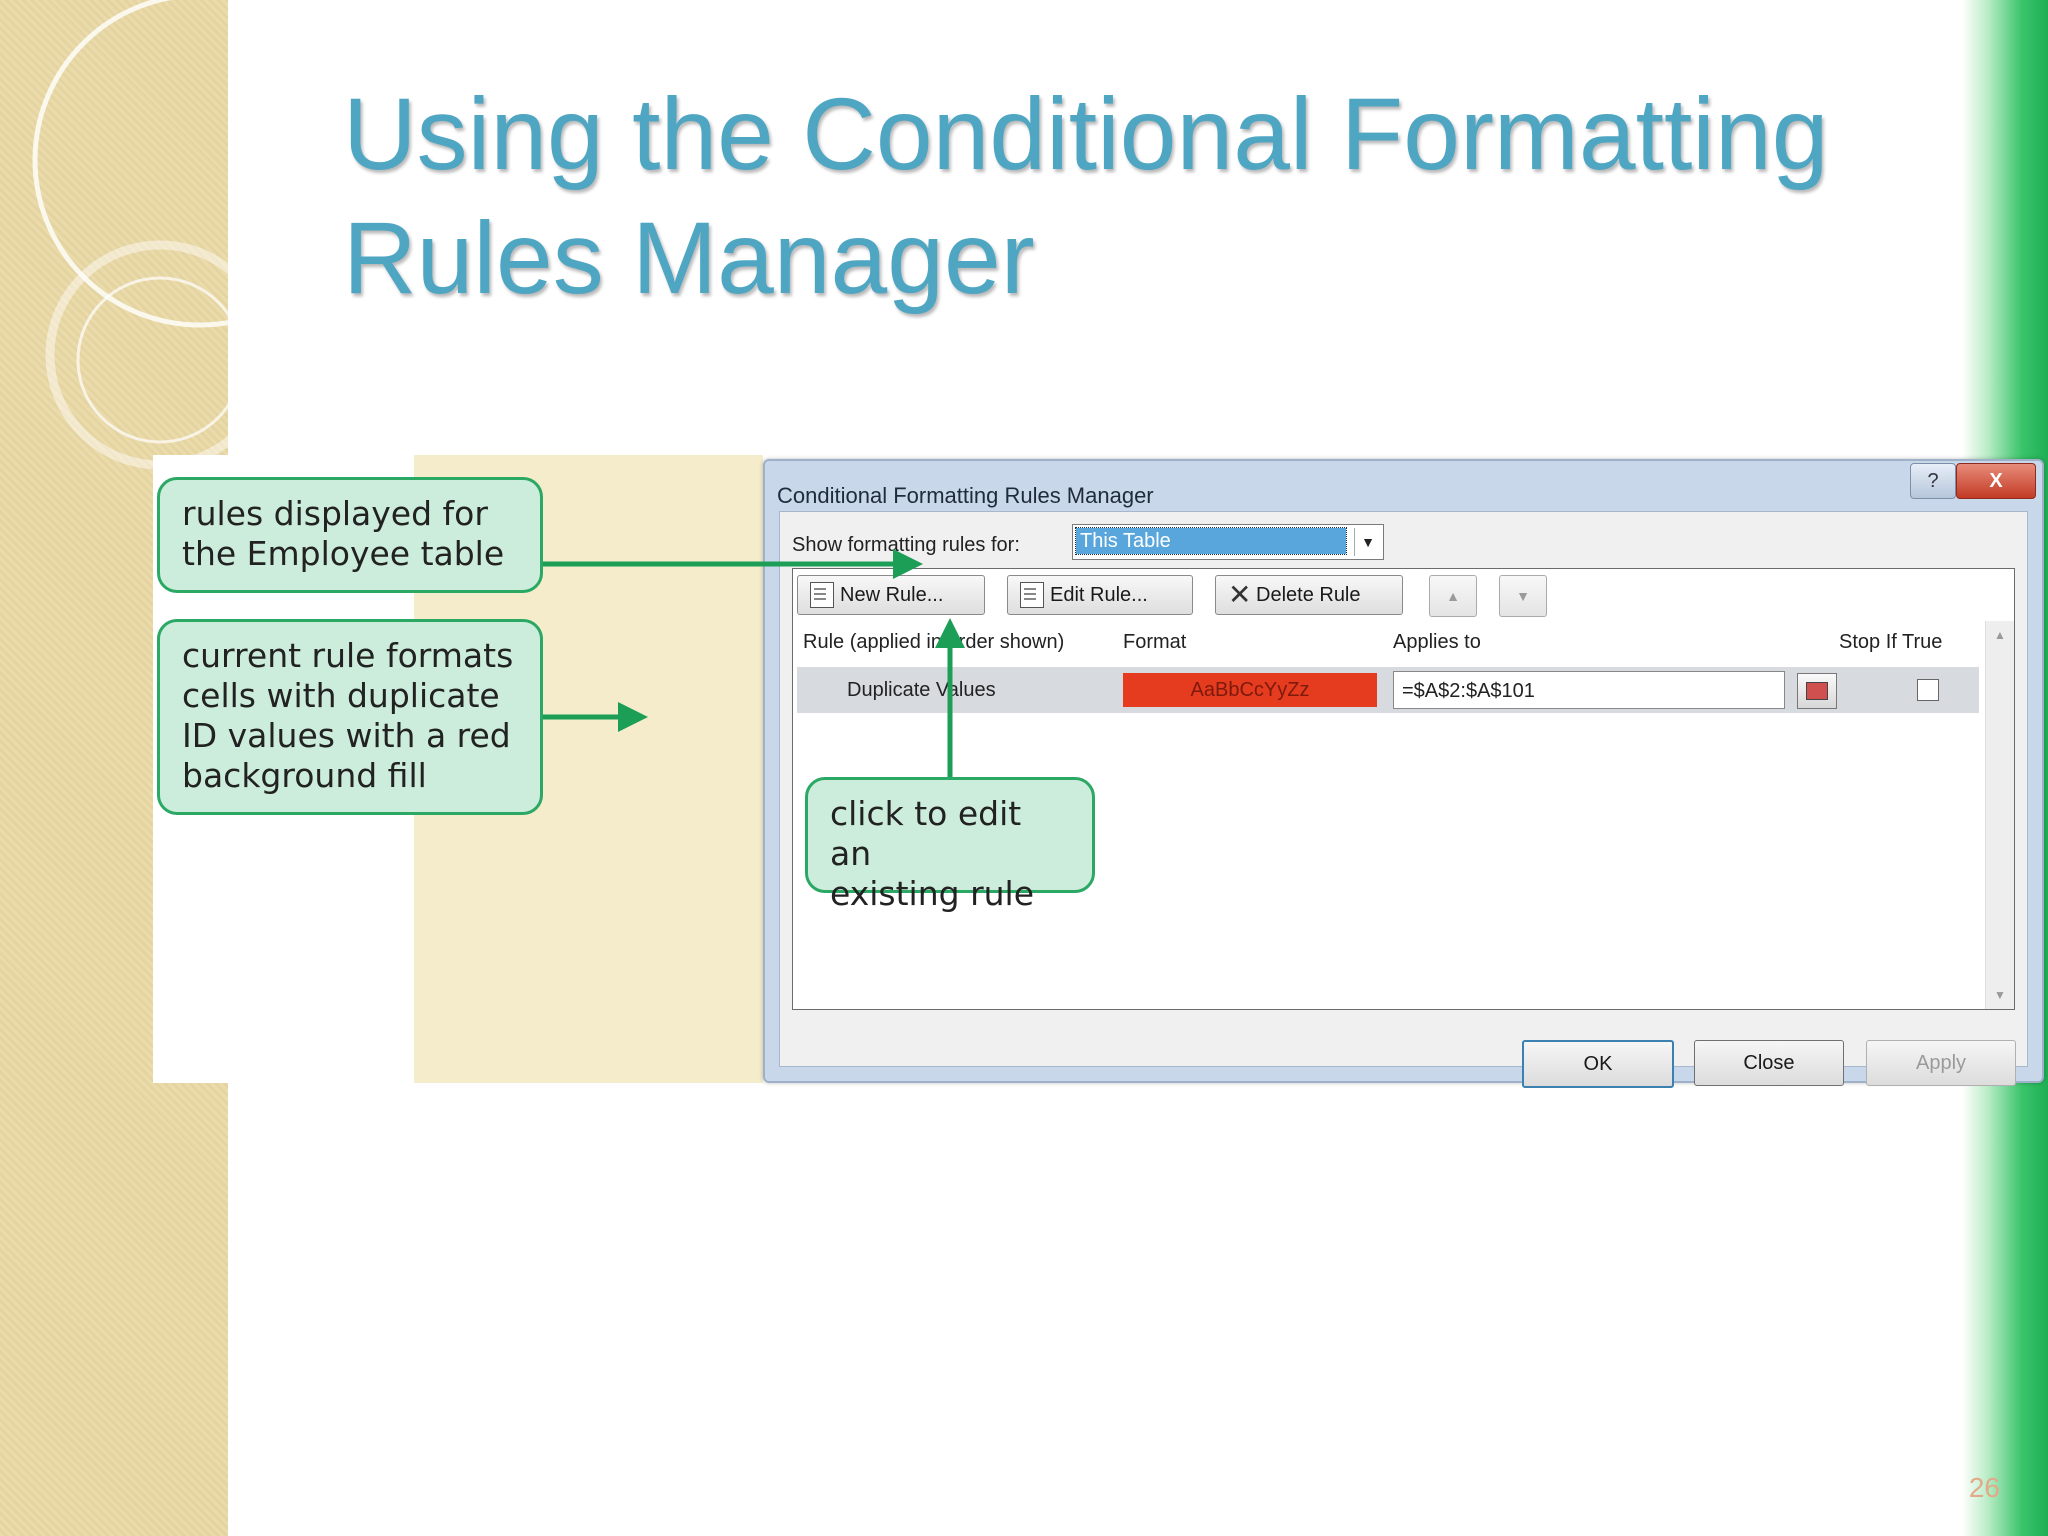 Image resolution: width=2048 pixels, height=1536 pixels. What do you see at coordinates (1984, 1487) in the screenshot?
I see `page-number: 26` at bounding box center [1984, 1487].